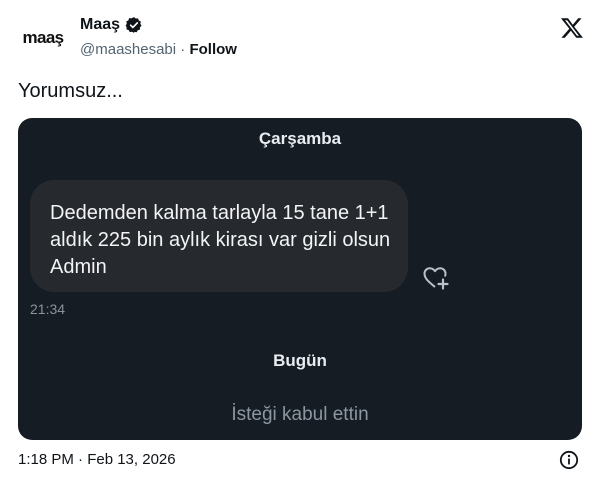 The height and width of the screenshot is (490, 600). What do you see at coordinates (300, 414) in the screenshot?
I see `request-accepted-status: İsteği kabul ettin` at bounding box center [300, 414].